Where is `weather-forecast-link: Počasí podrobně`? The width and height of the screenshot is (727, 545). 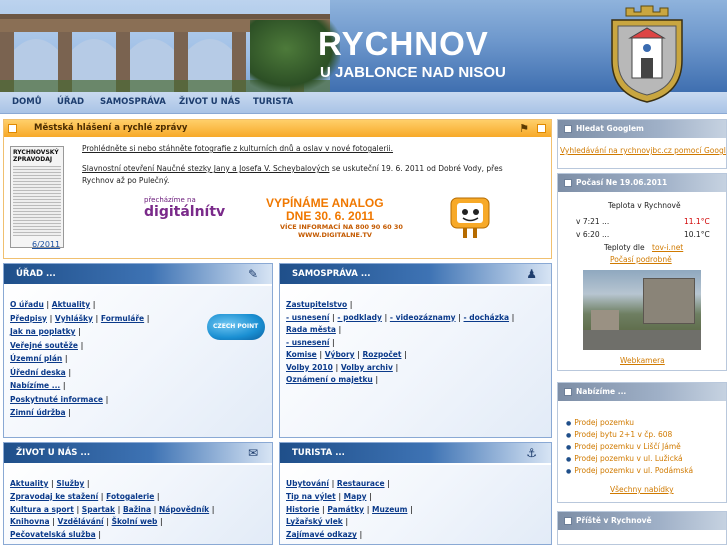 weather-forecast-link: Počasí podrobně is located at coordinates (641, 259).